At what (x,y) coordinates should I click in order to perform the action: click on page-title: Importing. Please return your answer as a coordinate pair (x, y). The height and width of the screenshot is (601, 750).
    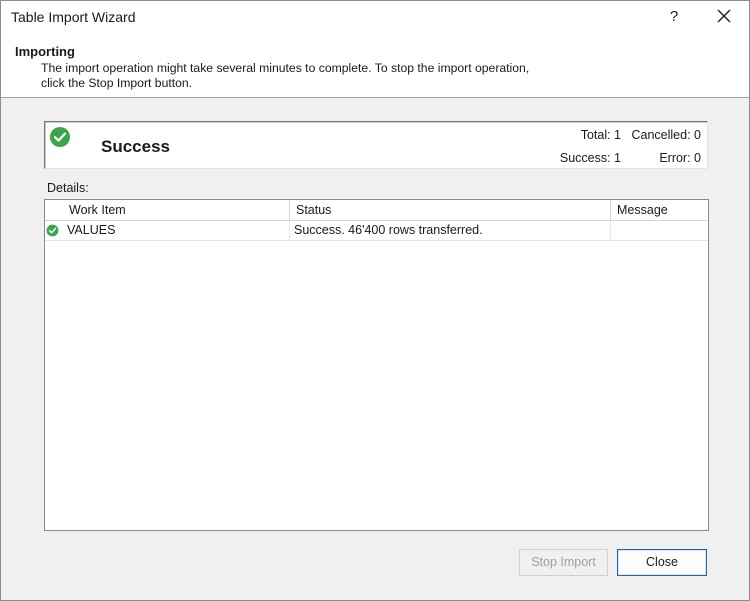
    Looking at the image, I should click on (45, 51).